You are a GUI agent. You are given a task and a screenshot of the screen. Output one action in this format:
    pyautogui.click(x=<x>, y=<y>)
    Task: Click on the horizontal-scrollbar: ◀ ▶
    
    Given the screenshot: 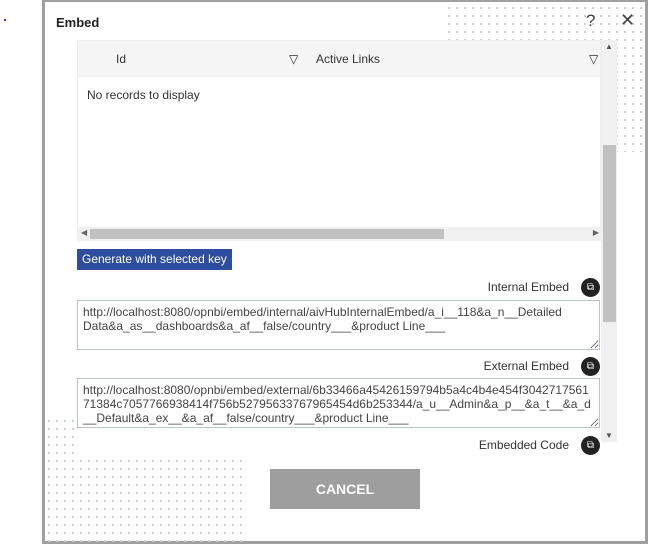 What is the action you would take?
    pyautogui.click(x=340, y=234)
    